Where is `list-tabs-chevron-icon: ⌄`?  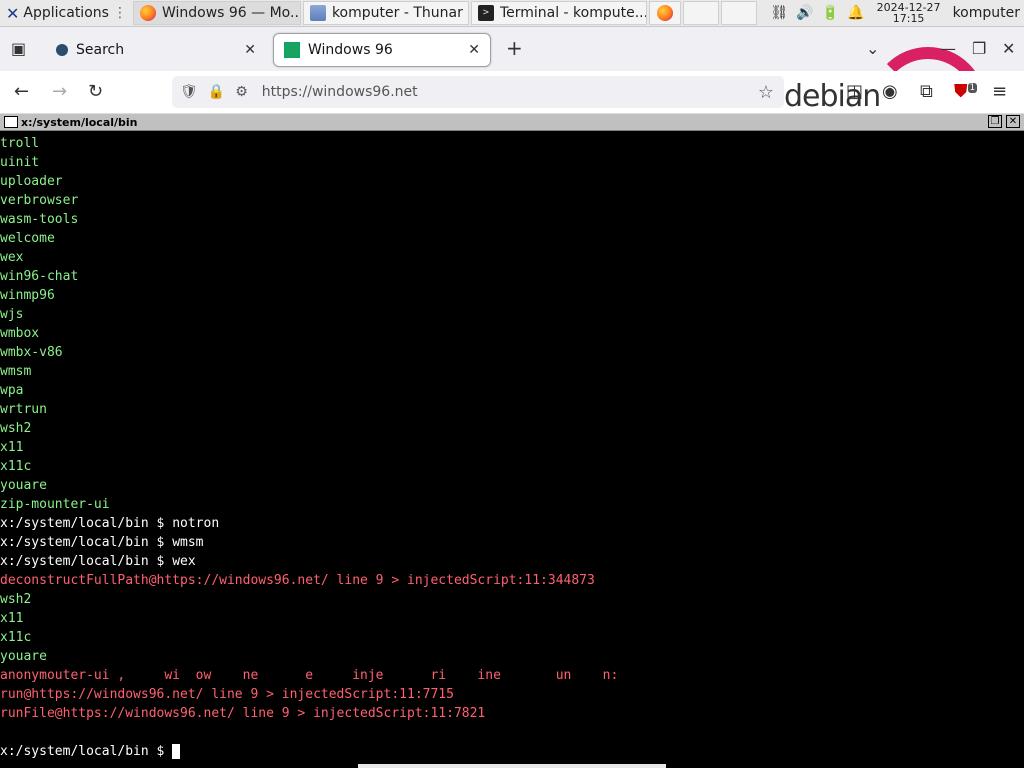 list-tabs-chevron-icon: ⌄ is located at coordinates (872, 48).